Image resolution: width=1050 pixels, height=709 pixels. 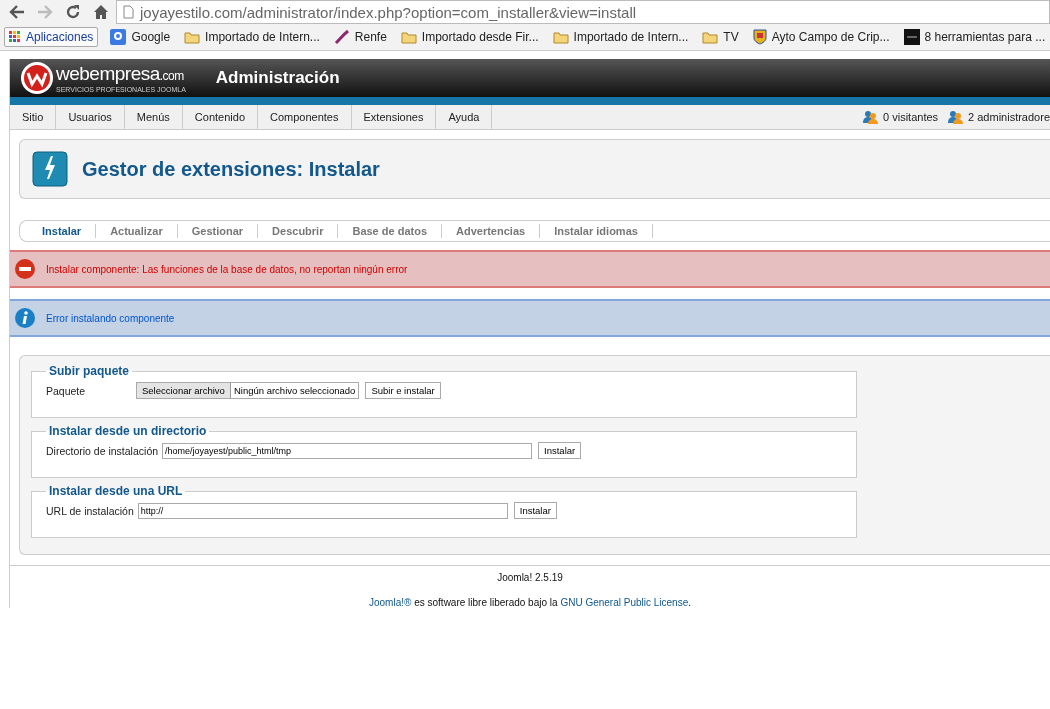 What do you see at coordinates (89, 371) in the screenshot?
I see `fieldset-legend: Subir paquete` at bounding box center [89, 371].